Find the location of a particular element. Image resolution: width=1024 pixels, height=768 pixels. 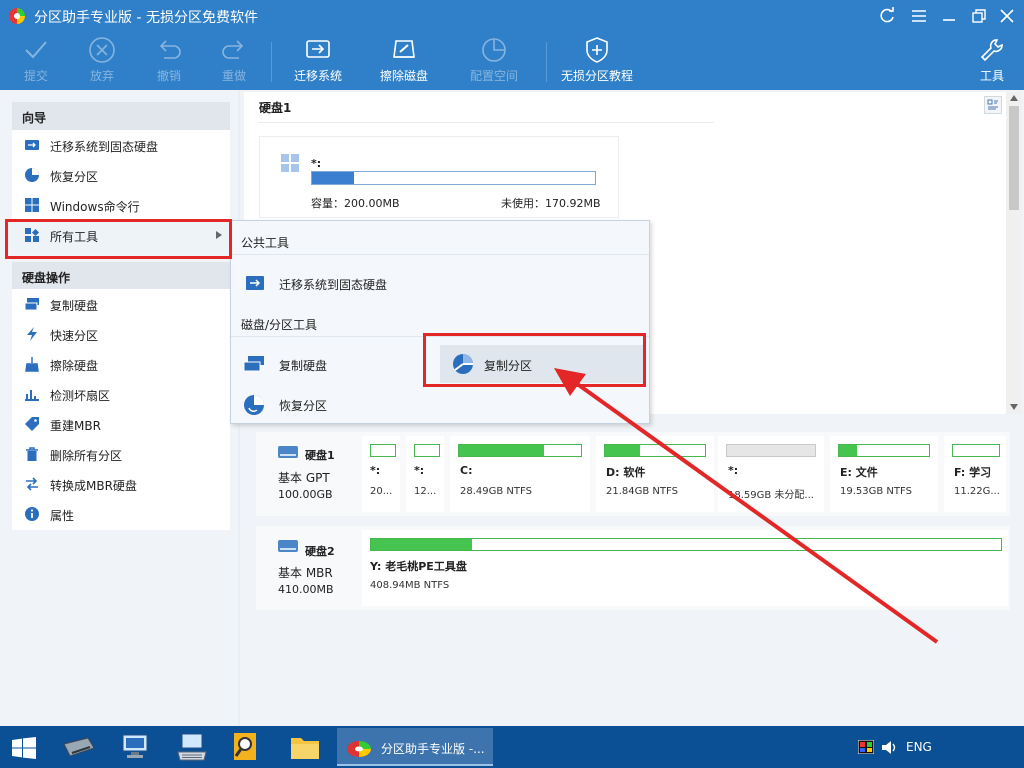

partition-name: C: is located at coordinates (466, 470).